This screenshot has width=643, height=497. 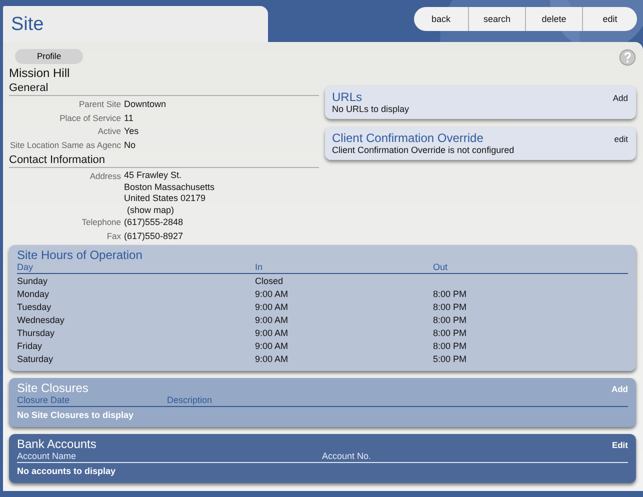 What do you see at coordinates (41, 320) in the screenshot?
I see `table-cell-text: Wednesday` at bounding box center [41, 320].